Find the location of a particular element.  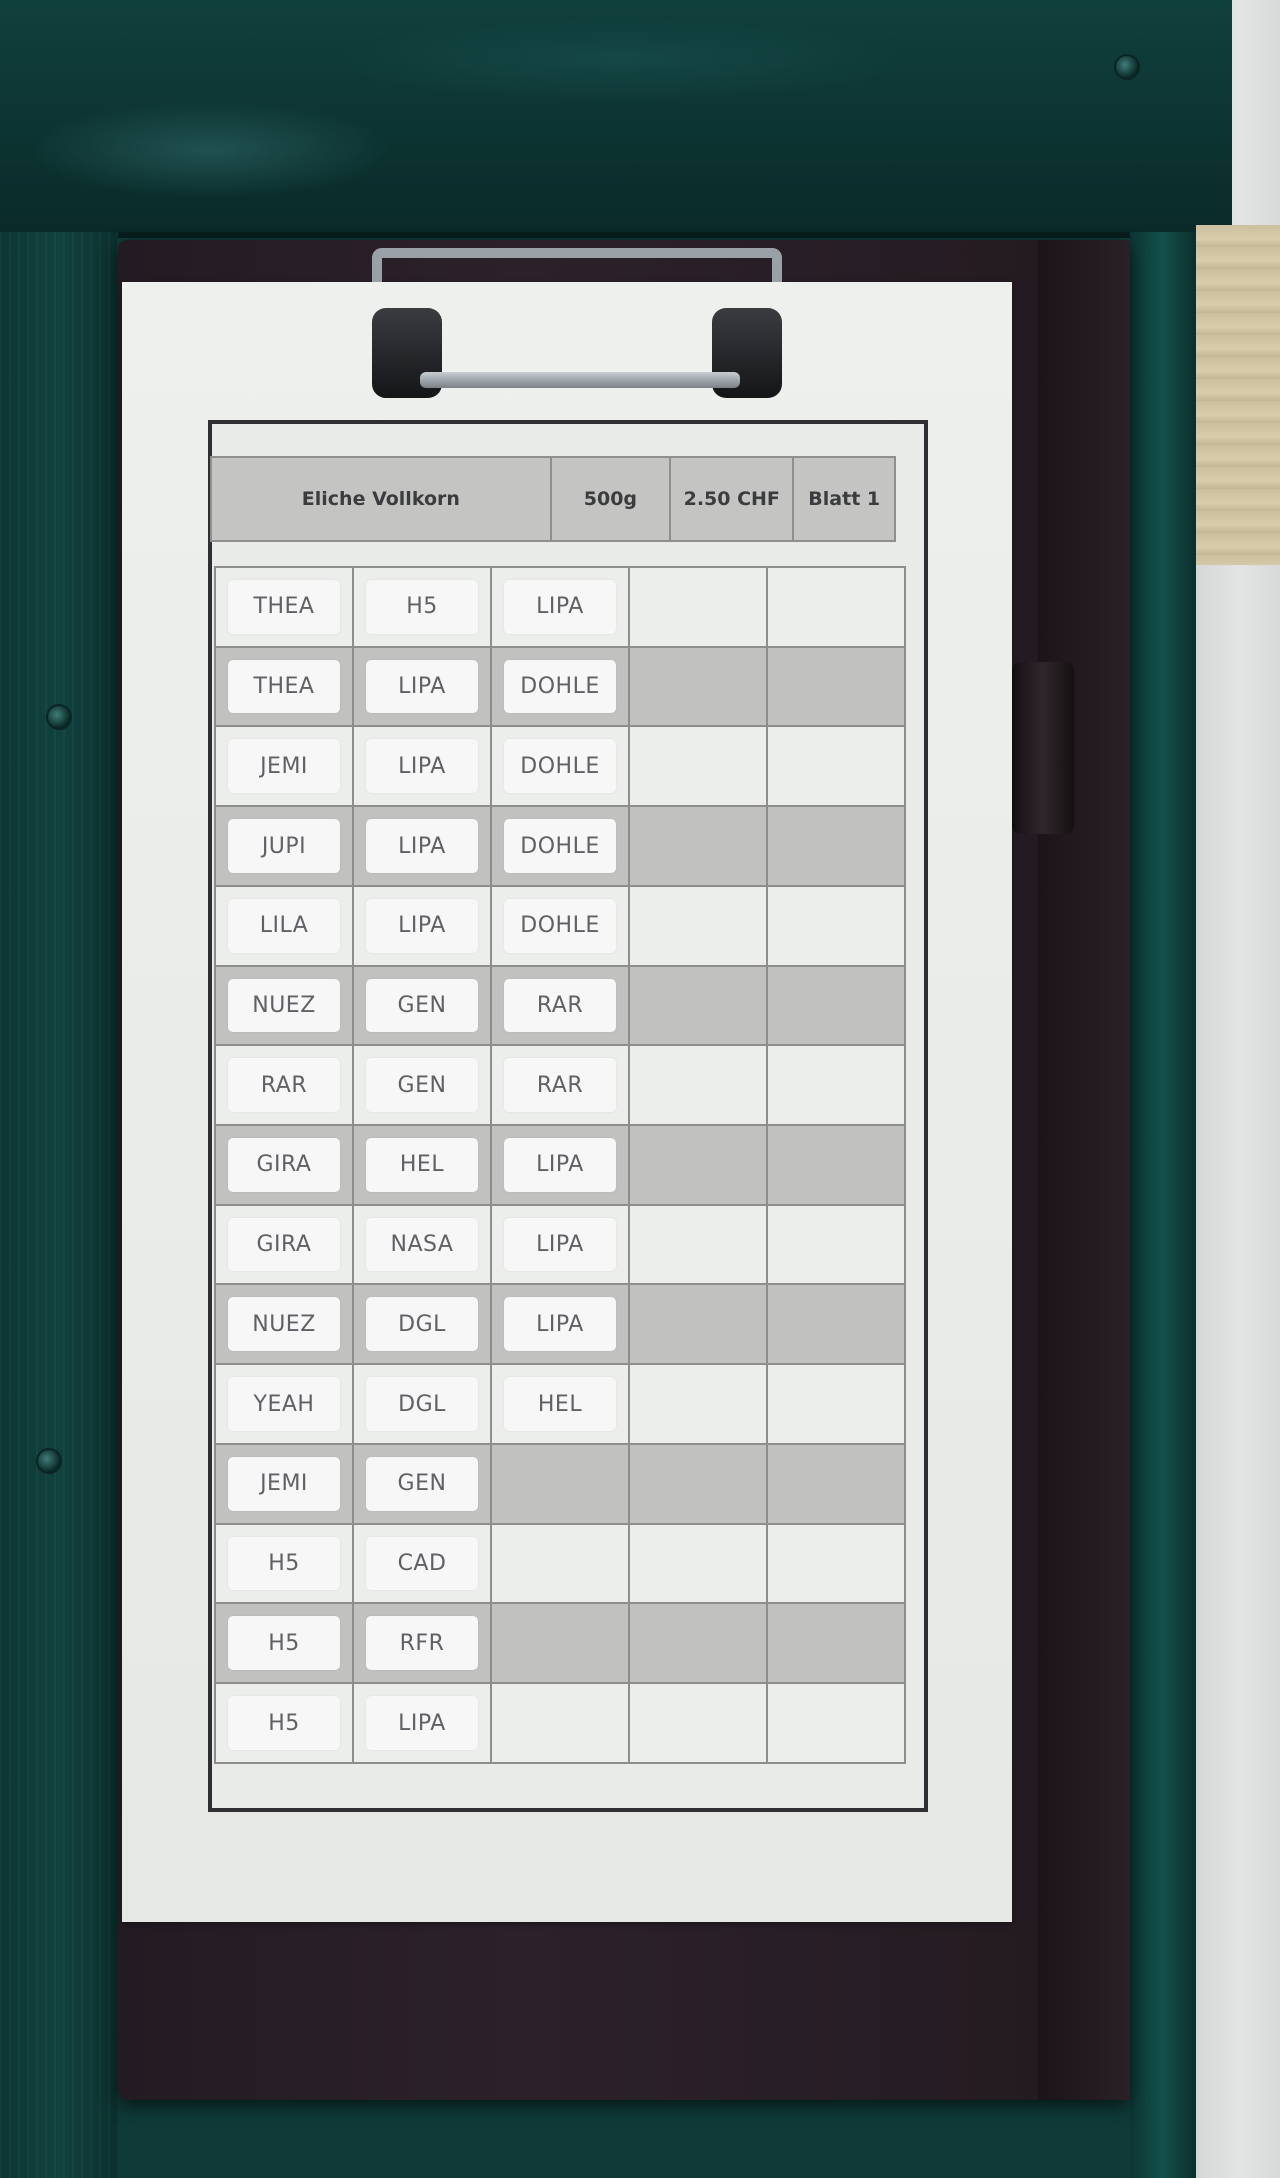

table-row: JEMI LIPA DOHLE is located at coordinates (560, 766).